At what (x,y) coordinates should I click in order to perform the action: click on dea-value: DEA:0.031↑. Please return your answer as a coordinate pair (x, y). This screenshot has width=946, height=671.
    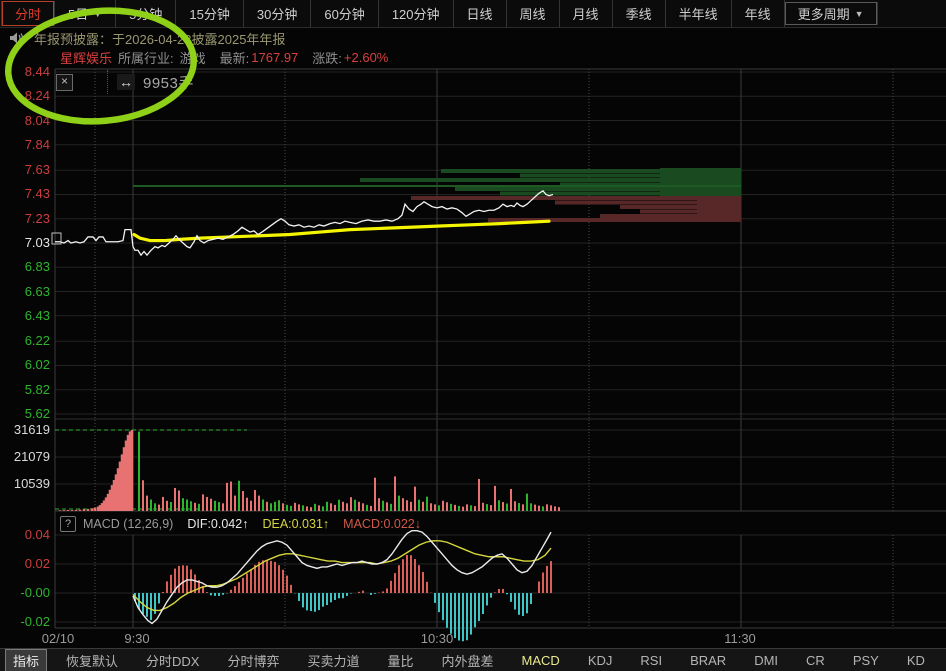
    Looking at the image, I should click on (296, 524).